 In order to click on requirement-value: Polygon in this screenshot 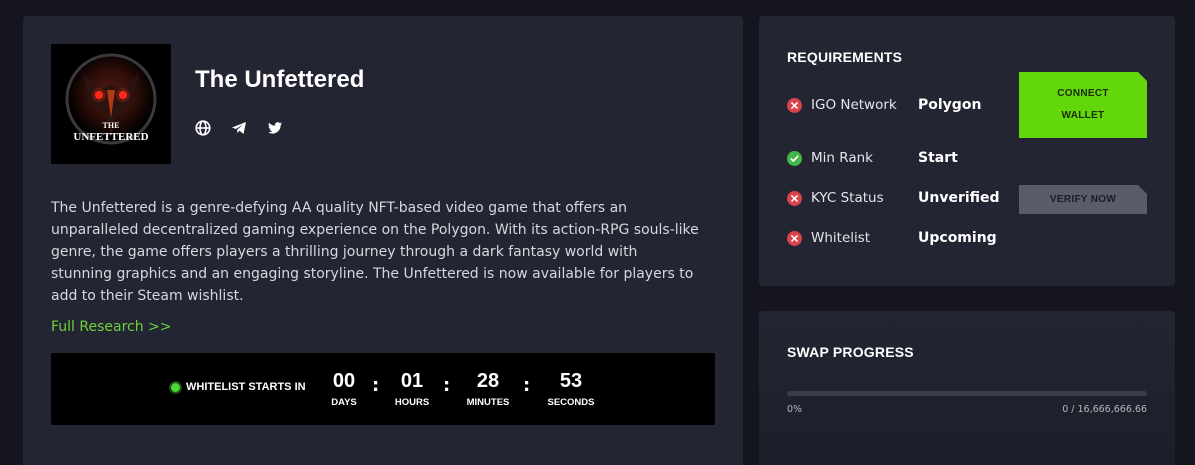, I will do `click(950, 105)`.